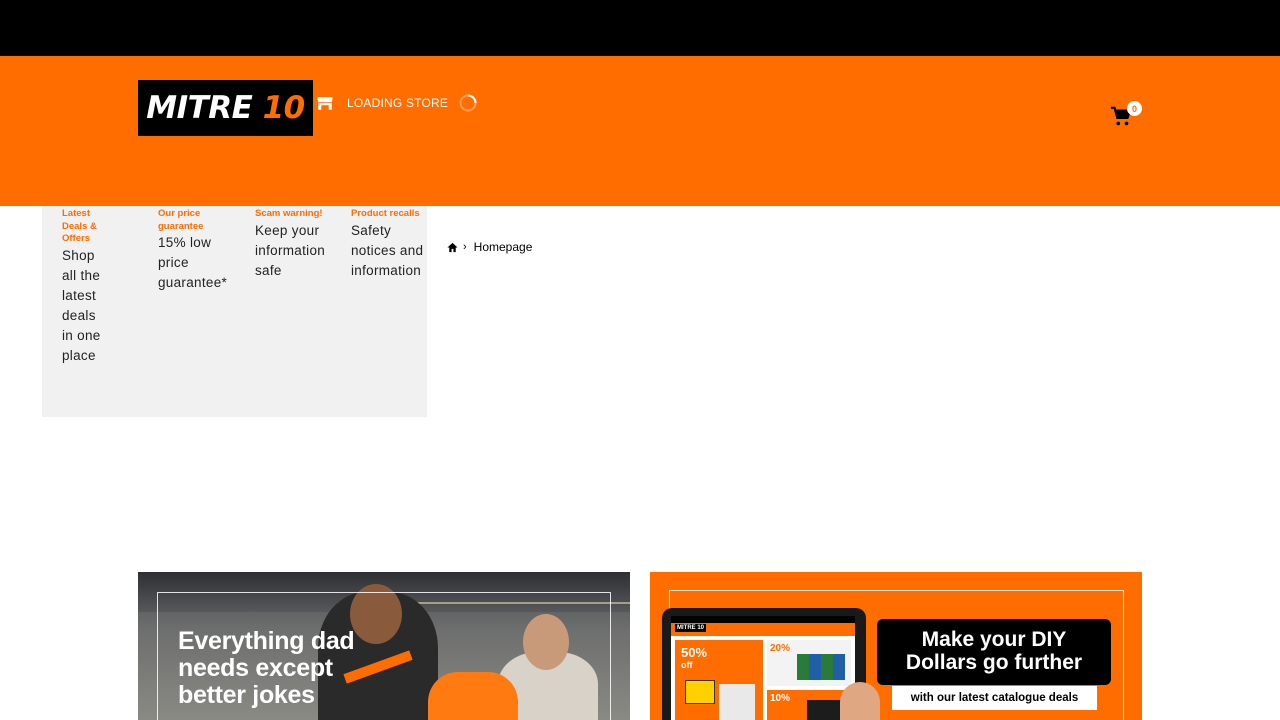  Describe the element at coordinates (994, 698) in the screenshot. I see `diy-subtext: with our latest catalogue deals` at that location.